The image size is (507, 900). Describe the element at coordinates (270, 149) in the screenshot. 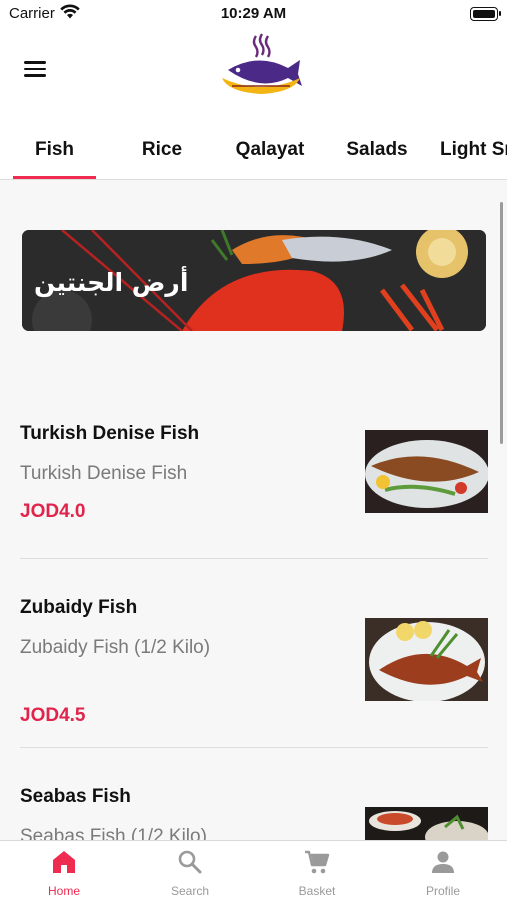

I see `tab-qalayat: Qalayat` at that location.